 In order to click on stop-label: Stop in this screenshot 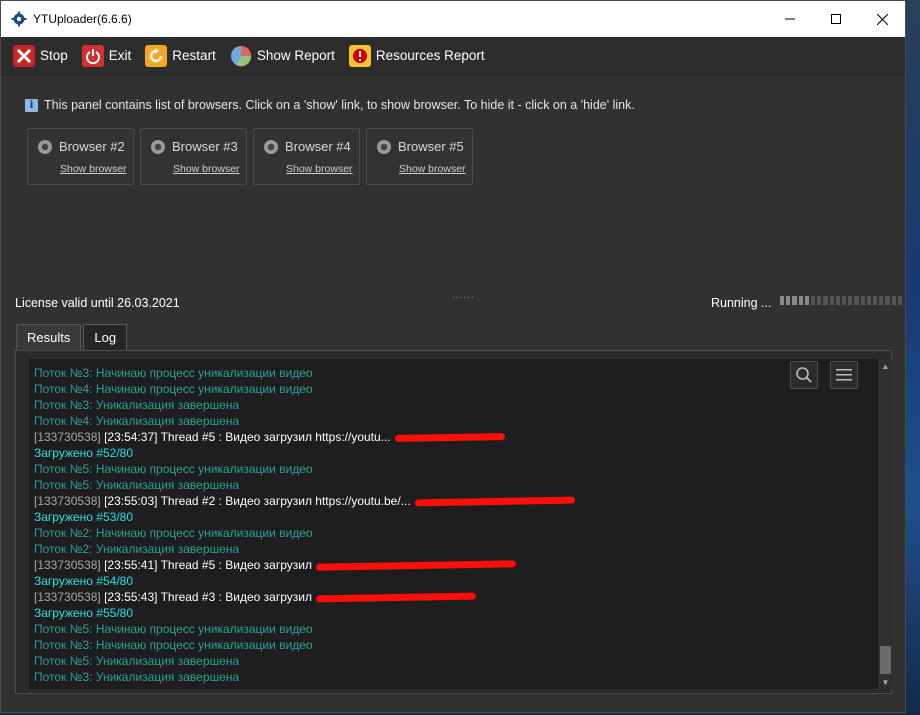, I will do `click(54, 55)`.